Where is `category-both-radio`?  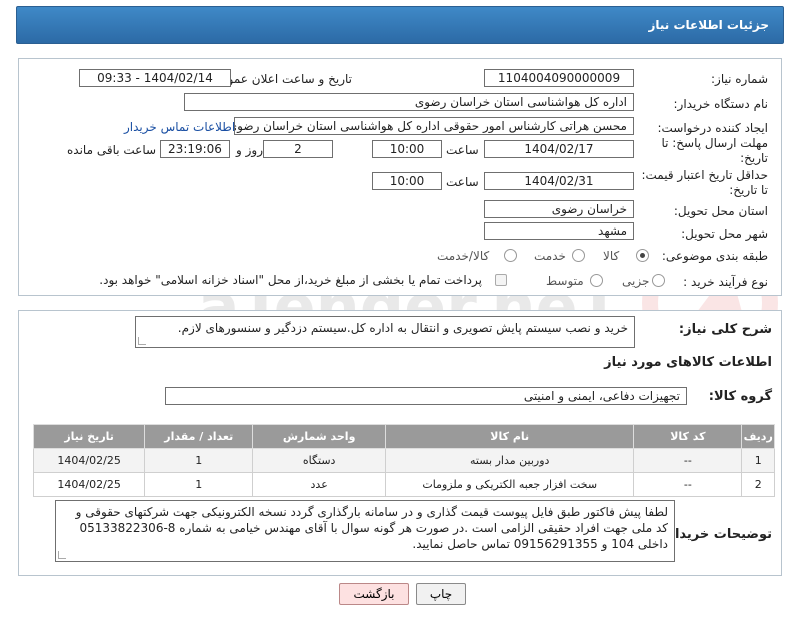
category-both-radio is located at coordinates (510, 255).